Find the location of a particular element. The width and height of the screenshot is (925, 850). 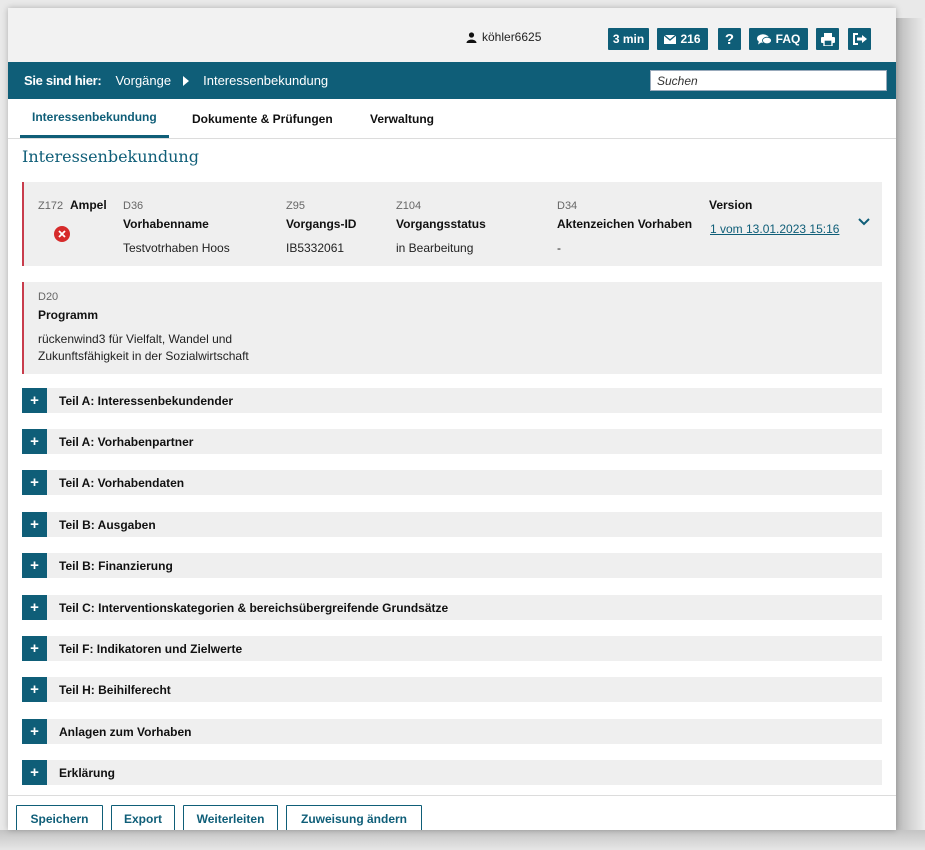

programm-code: D20 is located at coordinates (48, 297).